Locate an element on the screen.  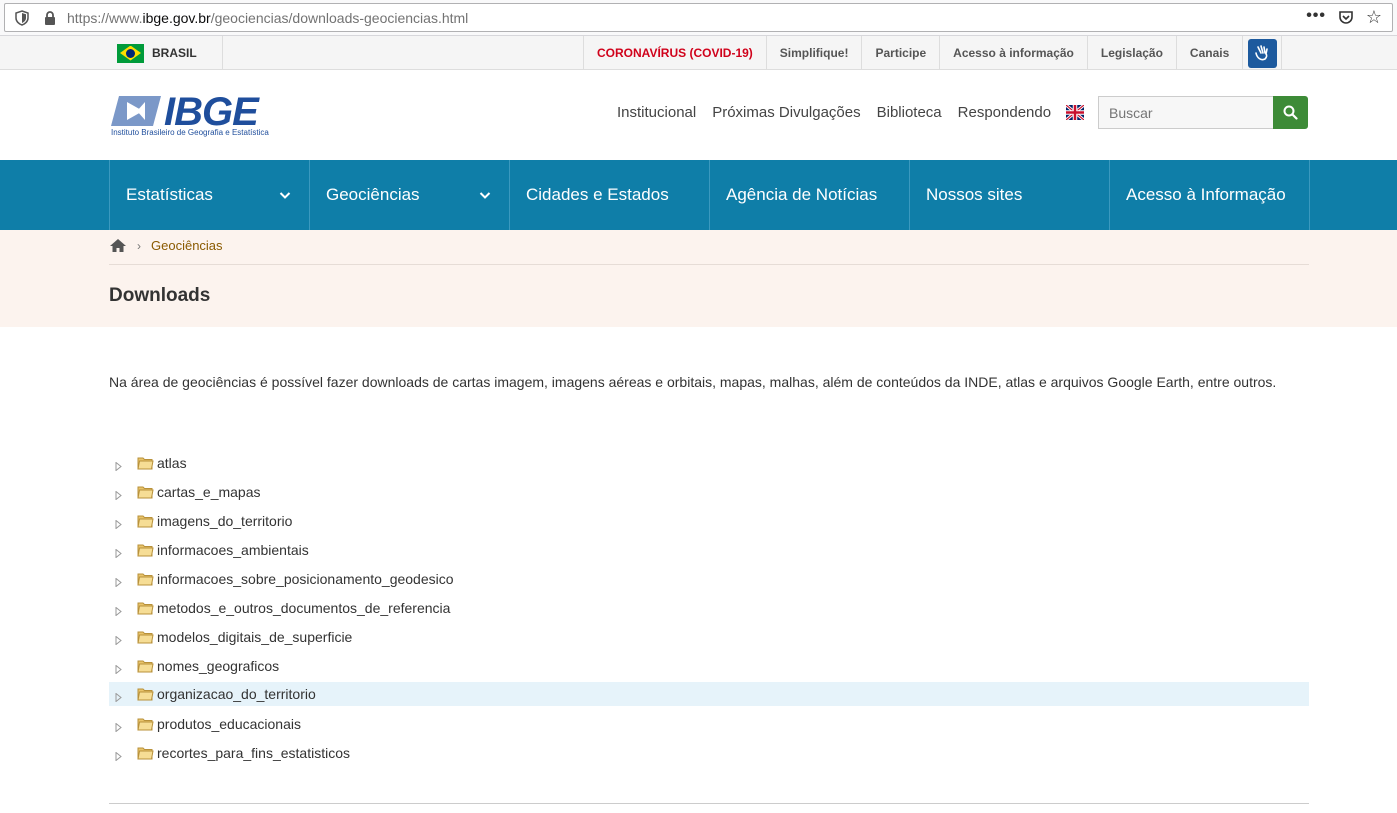
search-icon is located at coordinates (1290, 112).